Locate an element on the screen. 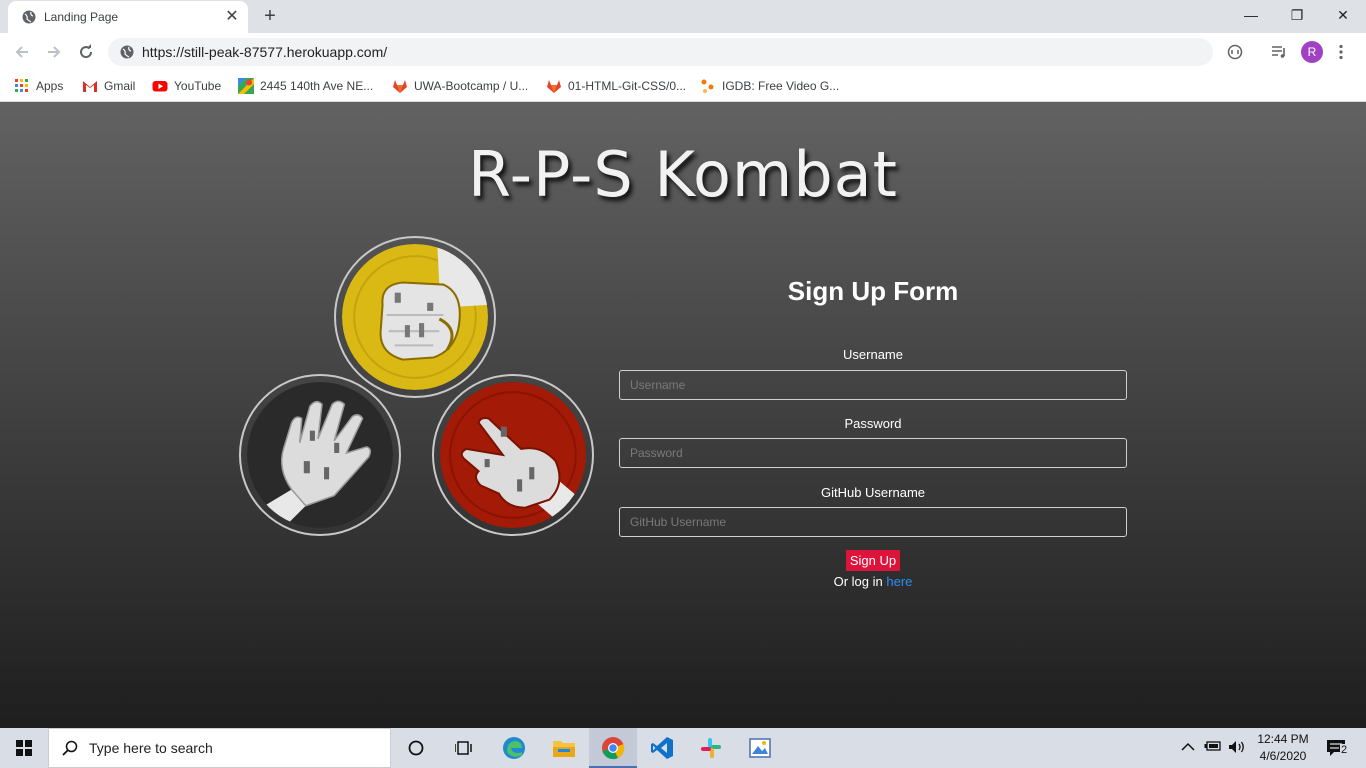  paper-hand-image is located at coordinates (320, 455).